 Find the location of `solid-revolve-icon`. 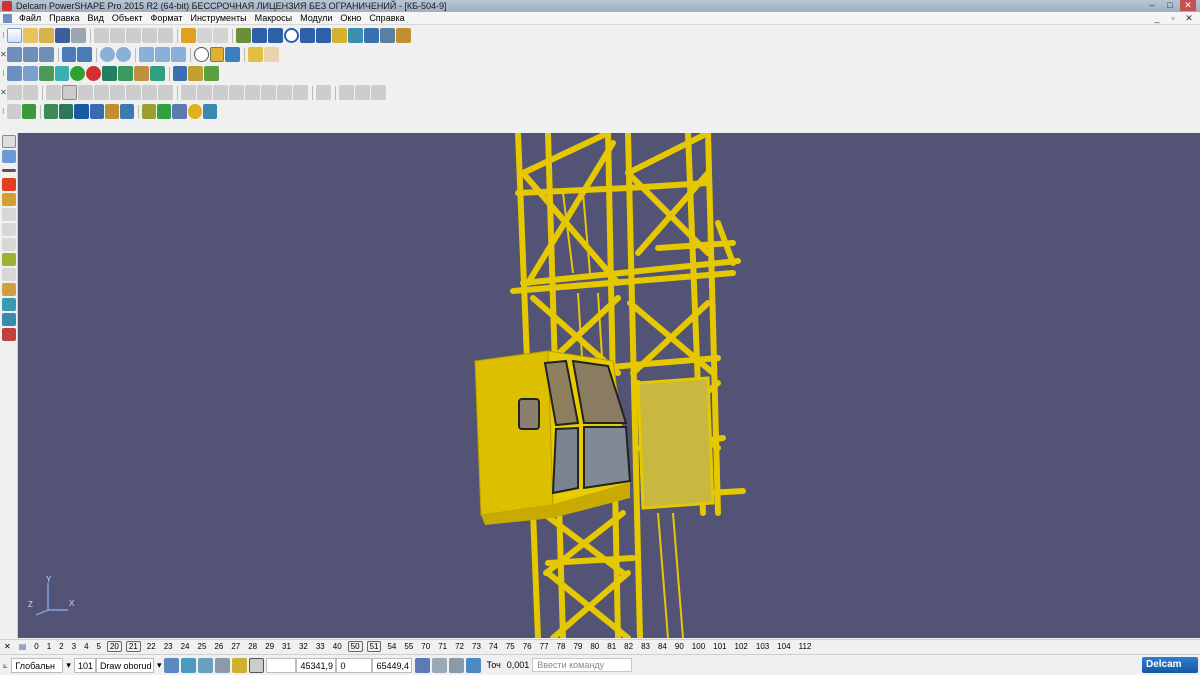

solid-revolve-icon is located at coordinates (30, 92).